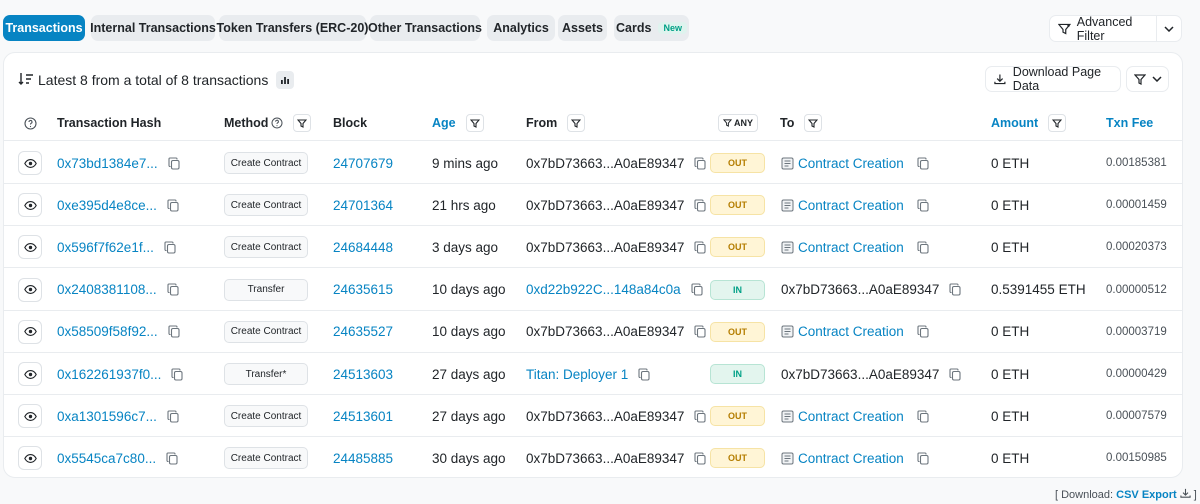  I want to click on col-txn-fee: Txn Fee, so click(1129, 123).